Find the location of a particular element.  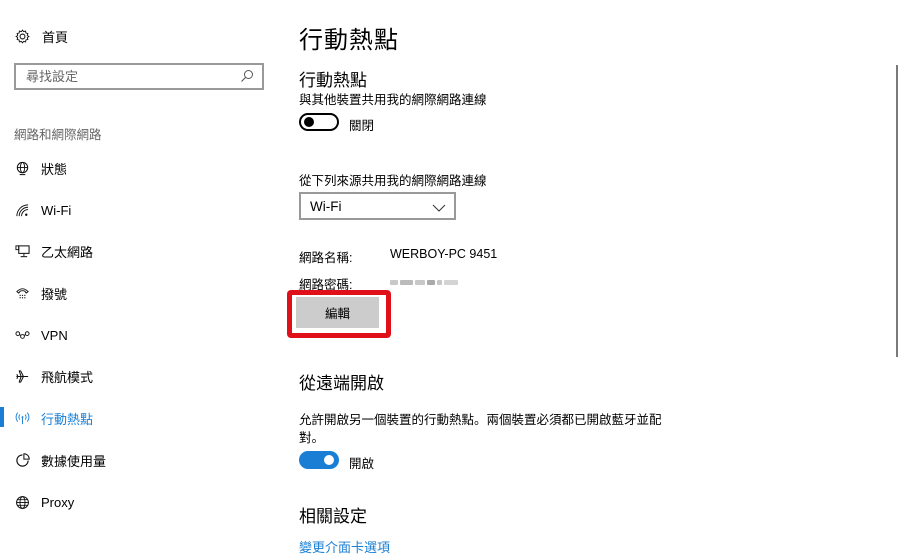

network-password-blurred is located at coordinates (424, 282).